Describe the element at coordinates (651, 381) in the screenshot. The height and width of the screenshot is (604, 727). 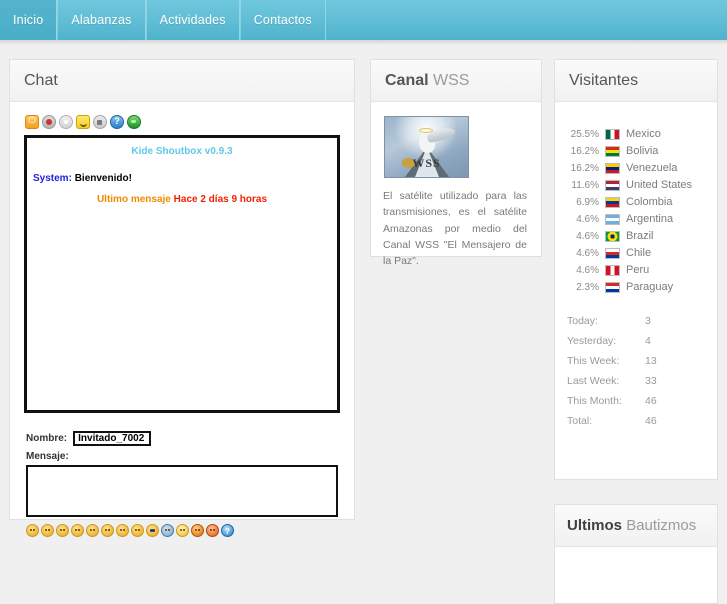
I see `visitor-stat-value: 33` at that location.